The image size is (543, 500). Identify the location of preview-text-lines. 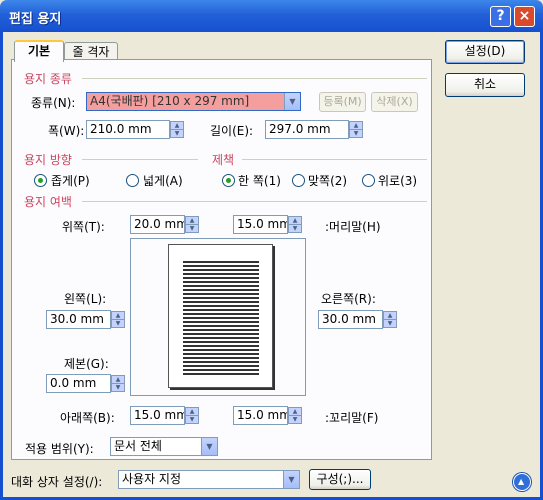
(221, 317).